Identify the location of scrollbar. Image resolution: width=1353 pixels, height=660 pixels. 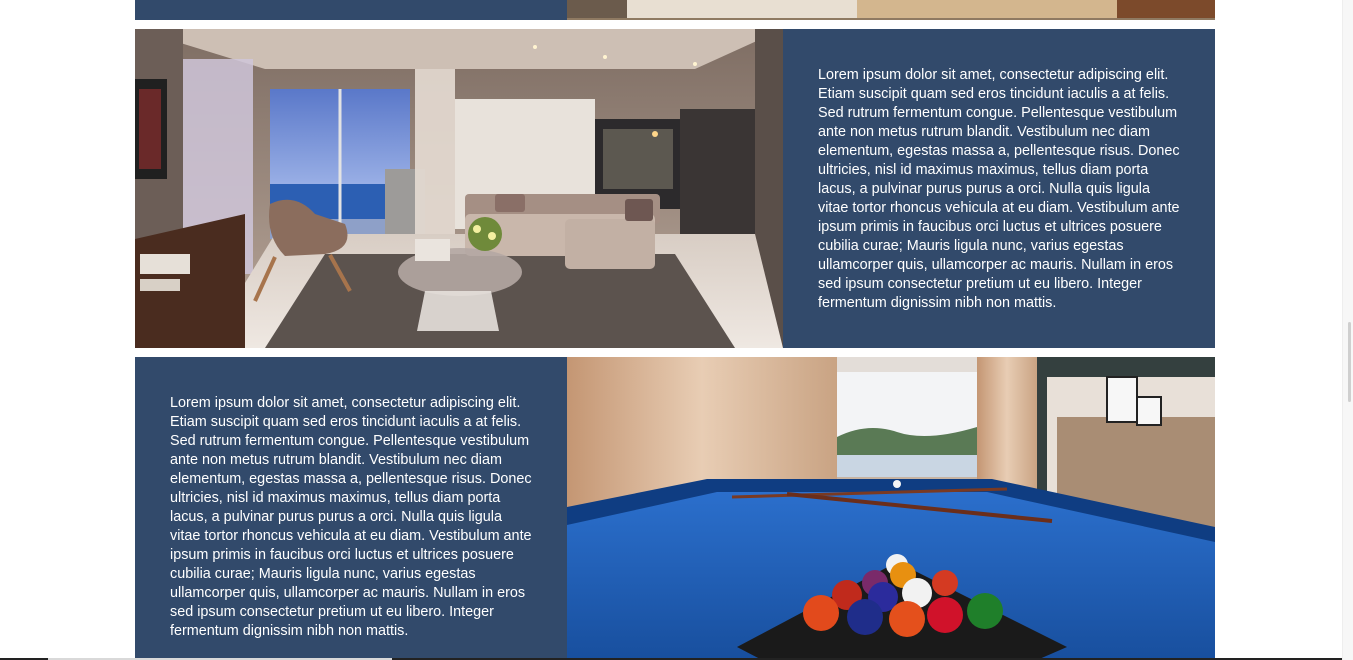
(1347, 330).